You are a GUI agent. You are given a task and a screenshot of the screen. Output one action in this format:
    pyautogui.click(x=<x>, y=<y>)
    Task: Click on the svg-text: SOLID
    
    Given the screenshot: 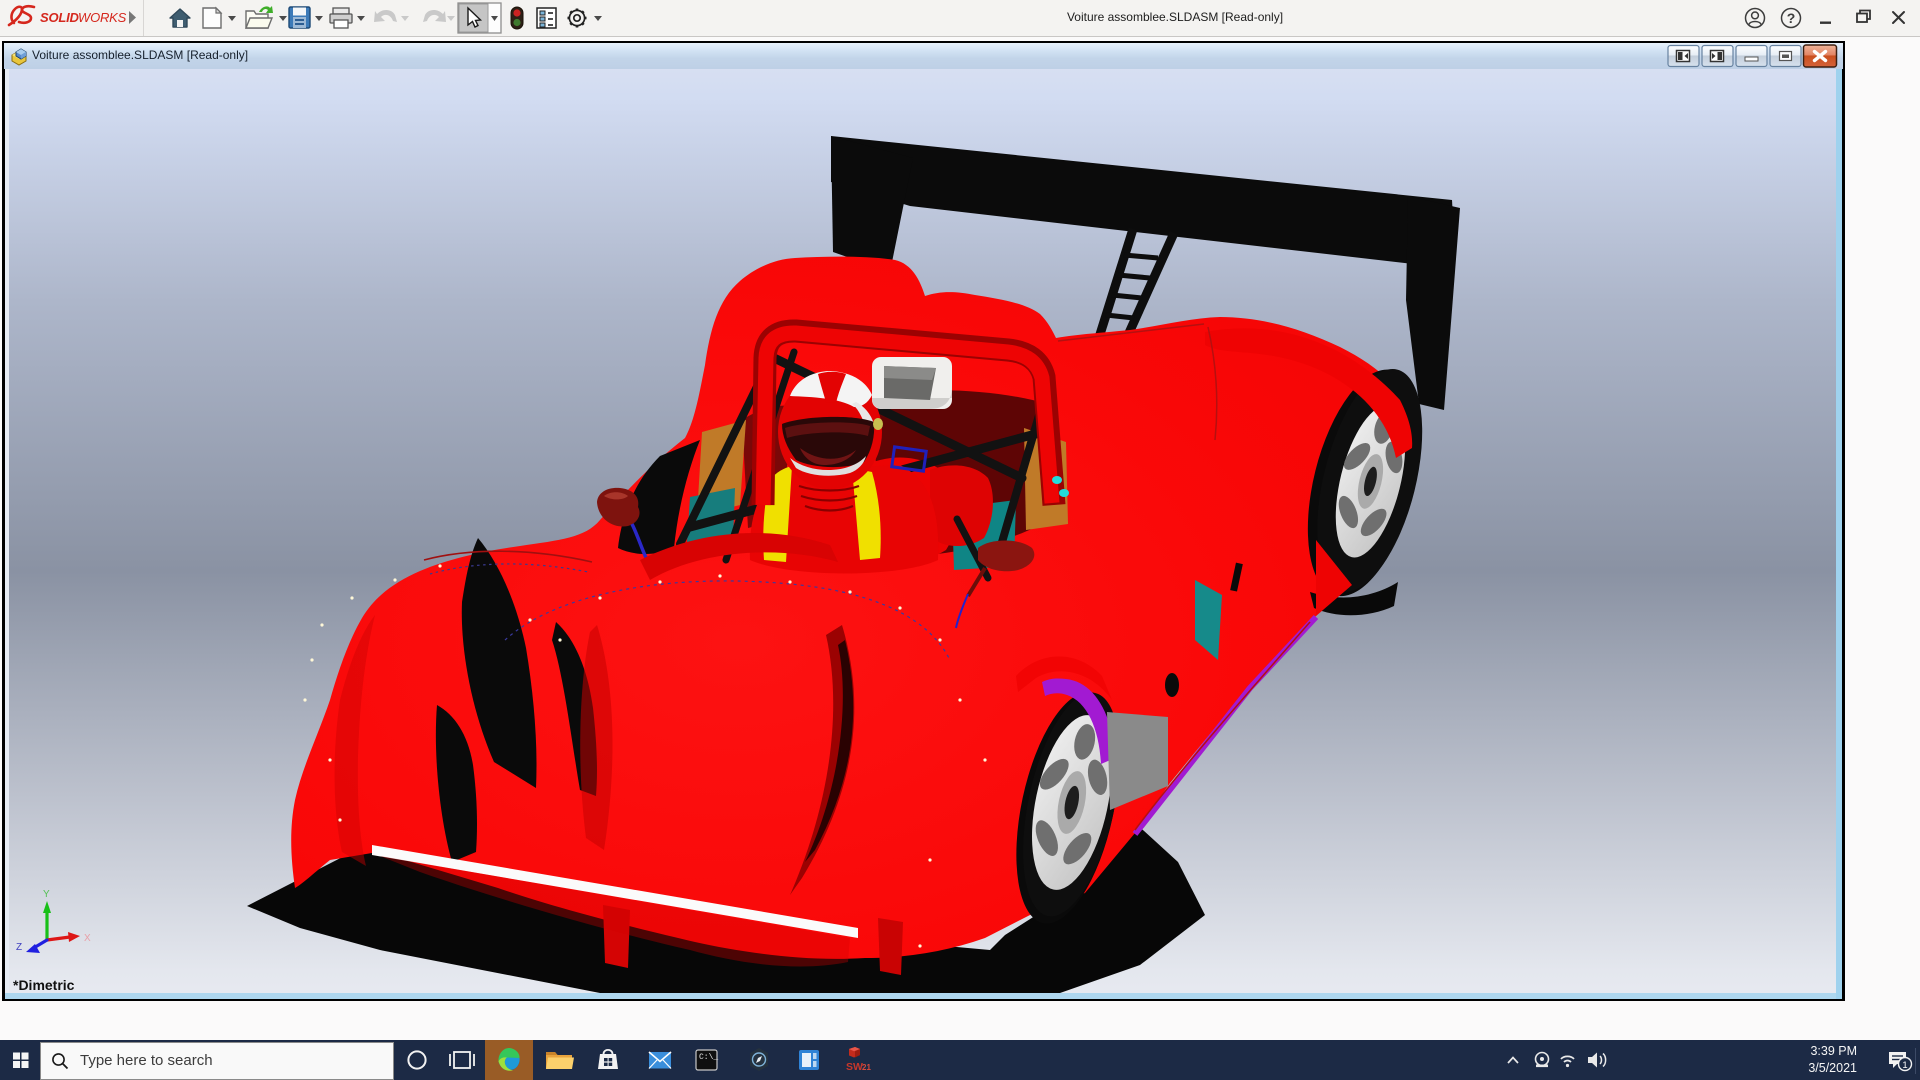 What is the action you would take?
    pyautogui.click(x=60, y=17)
    